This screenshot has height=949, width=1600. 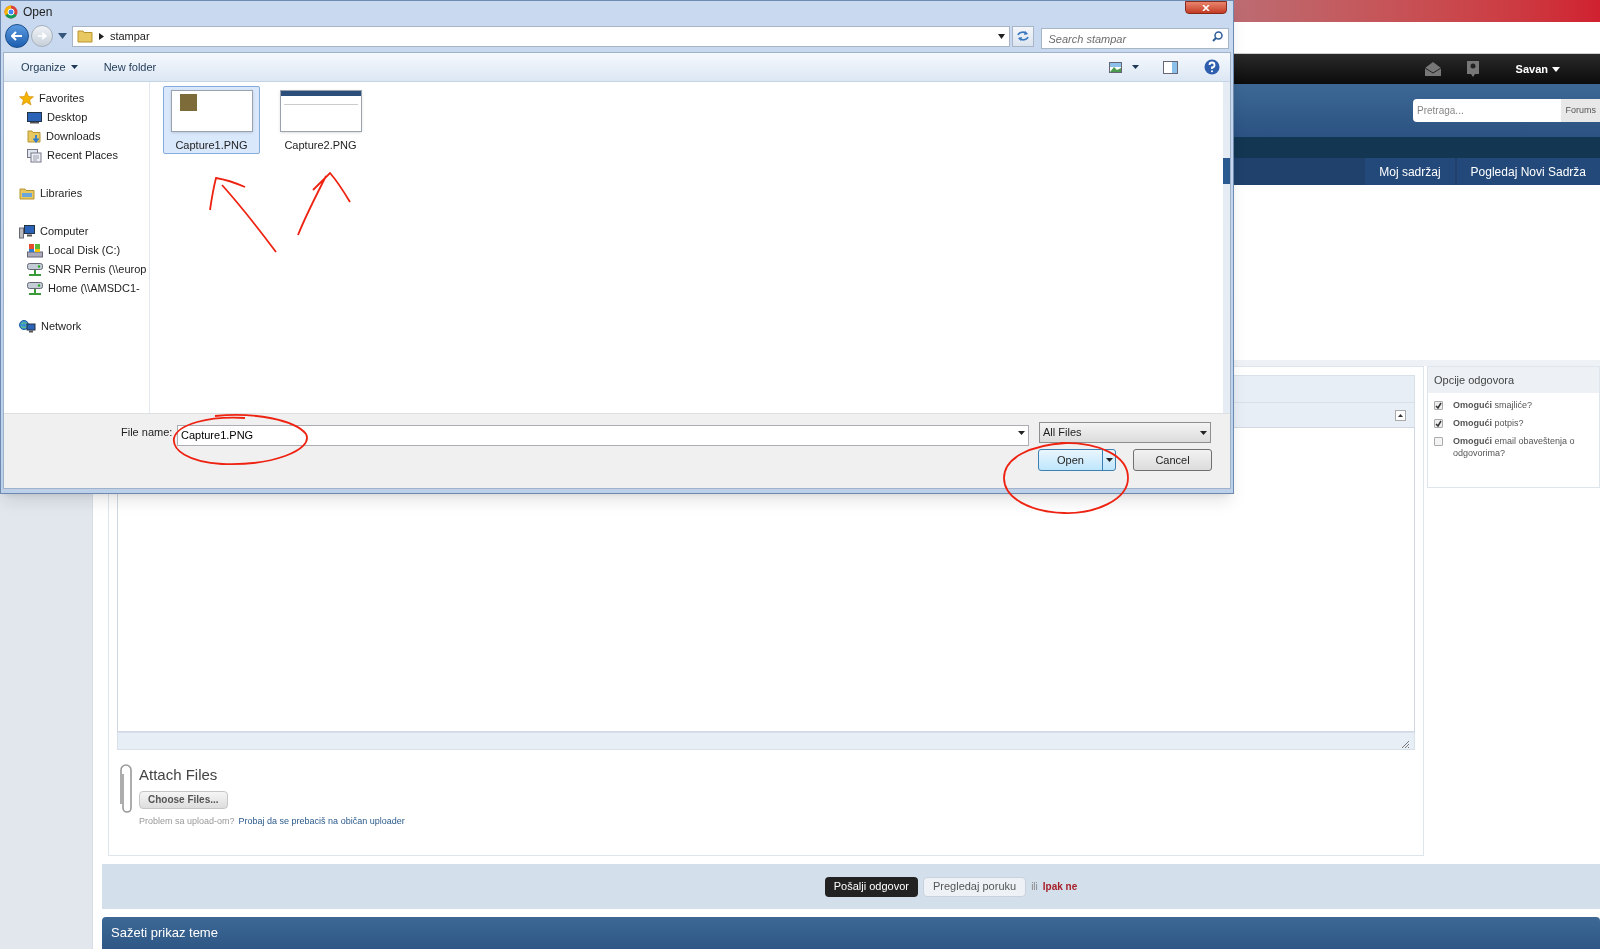 I want to click on options-title: Opcije odgovora, so click(x=1513, y=380).